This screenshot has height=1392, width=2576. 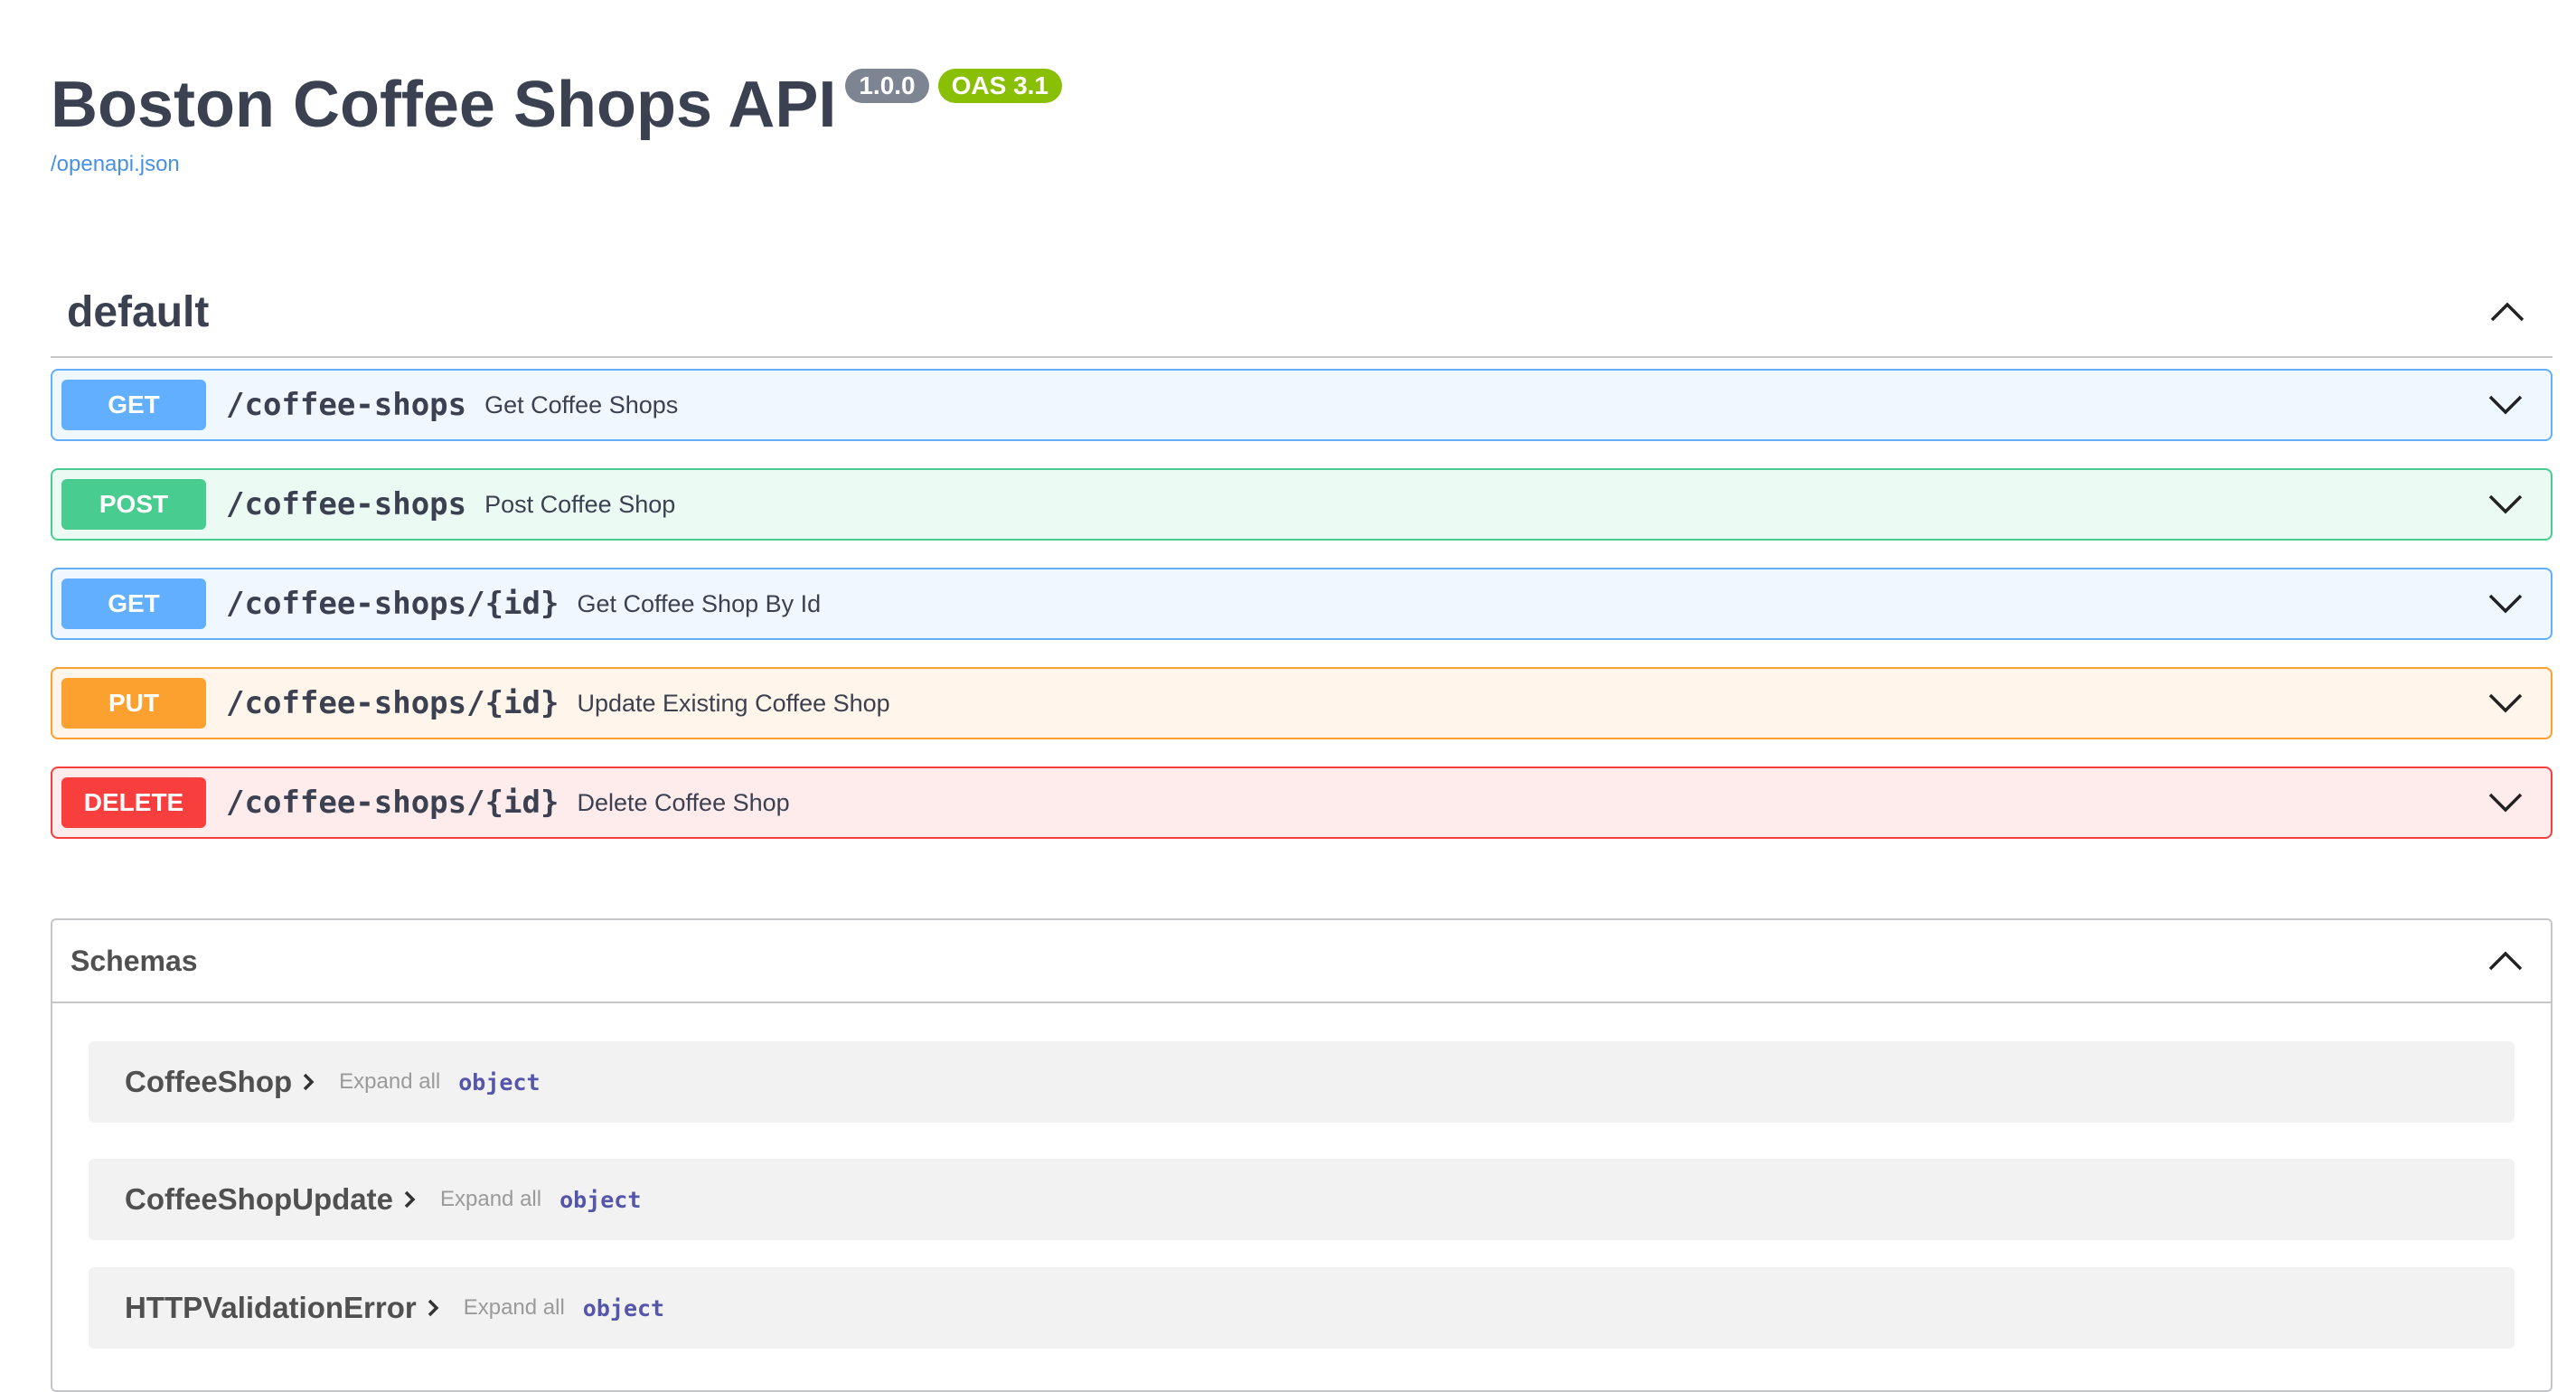 What do you see at coordinates (1302, 405) in the screenshot?
I see `operation-get-coffee-shops: GET /coffee-shops Get Coffee Shops` at bounding box center [1302, 405].